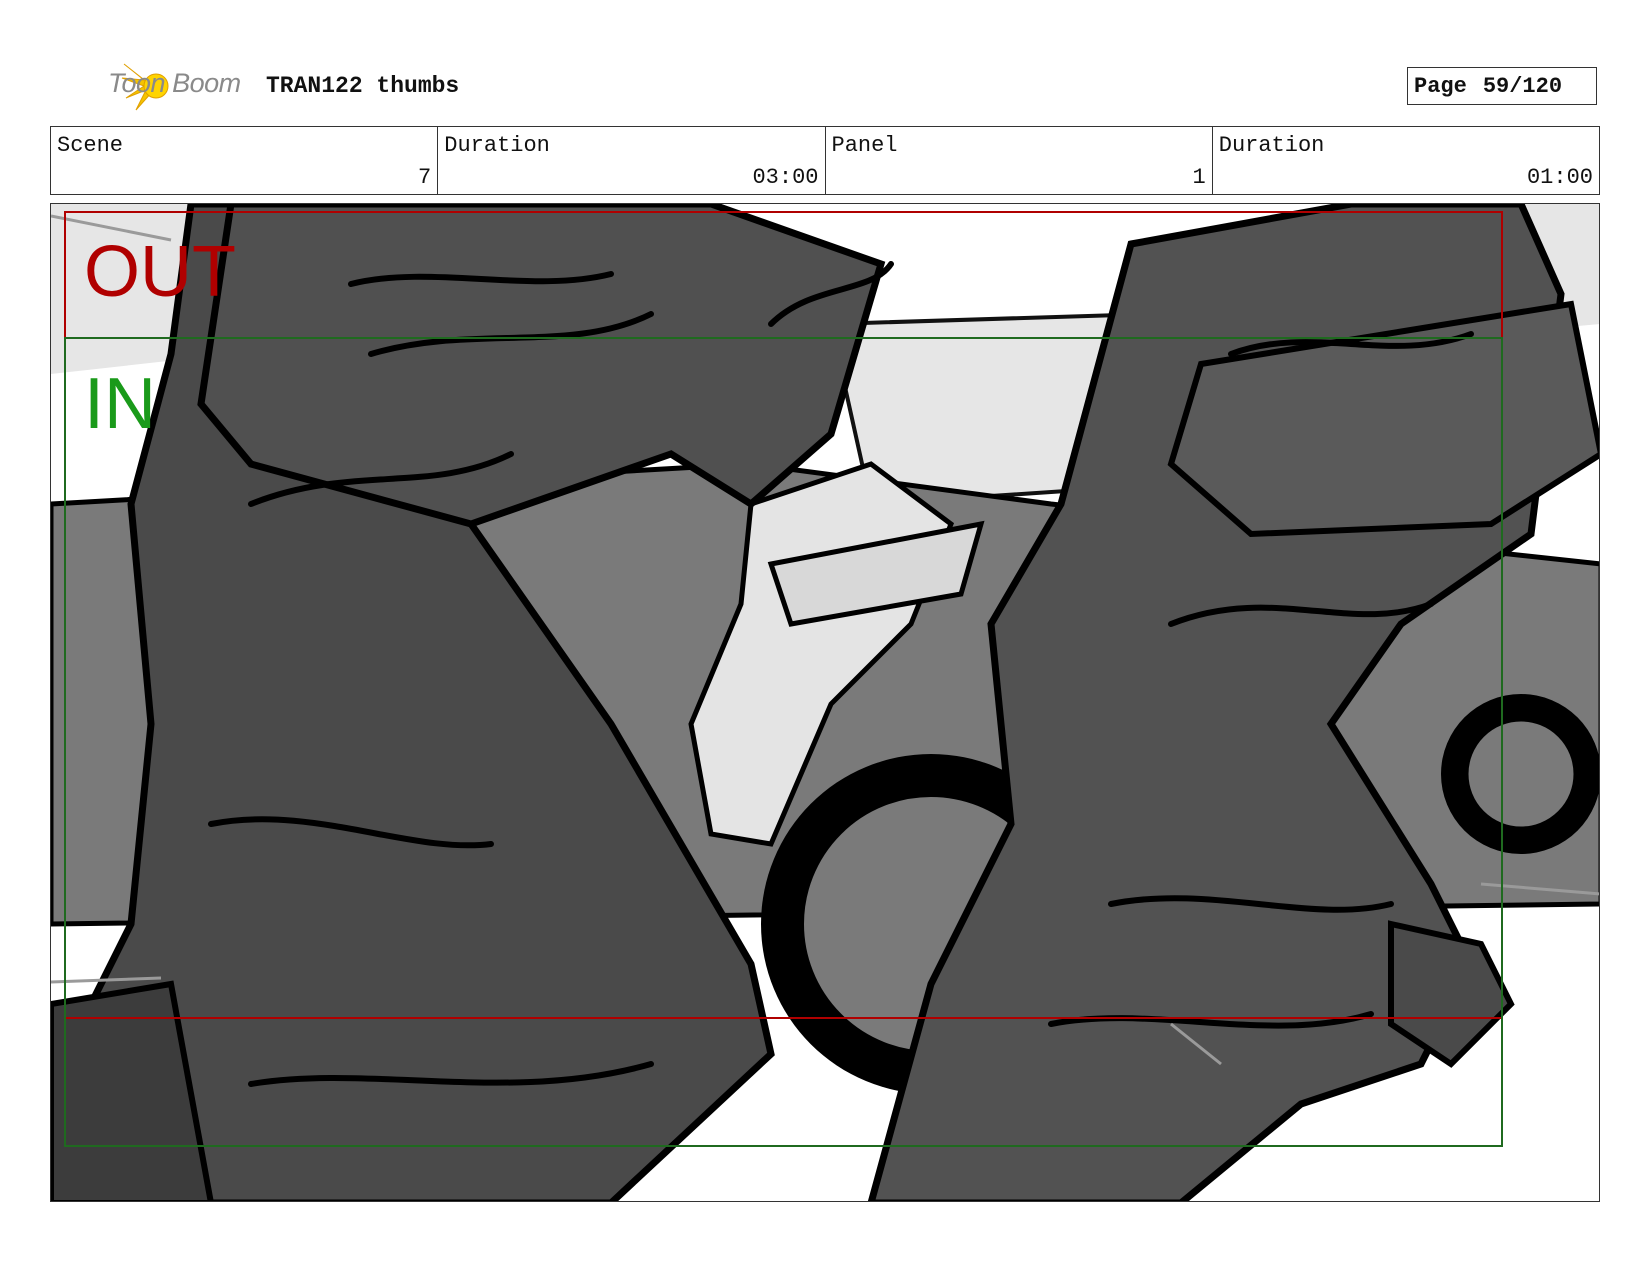 Image resolution: width=1648 pixels, height=1276 pixels. I want to click on panel-label: Panel, so click(864, 145).